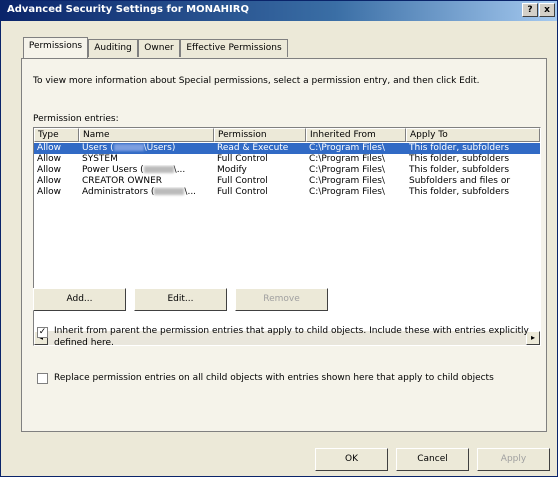 This screenshot has height=477, width=558. Describe the element at coordinates (547, 10) in the screenshot. I see `close-button: x` at that location.